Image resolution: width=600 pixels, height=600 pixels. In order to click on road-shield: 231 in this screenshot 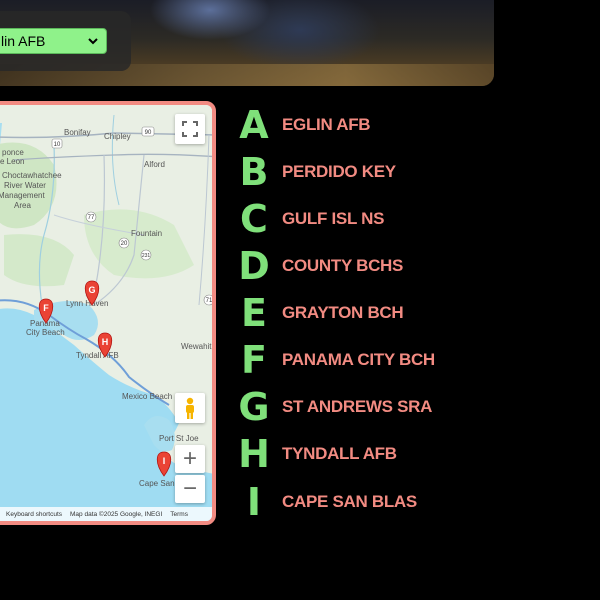, I will do `click(146, 256)`.